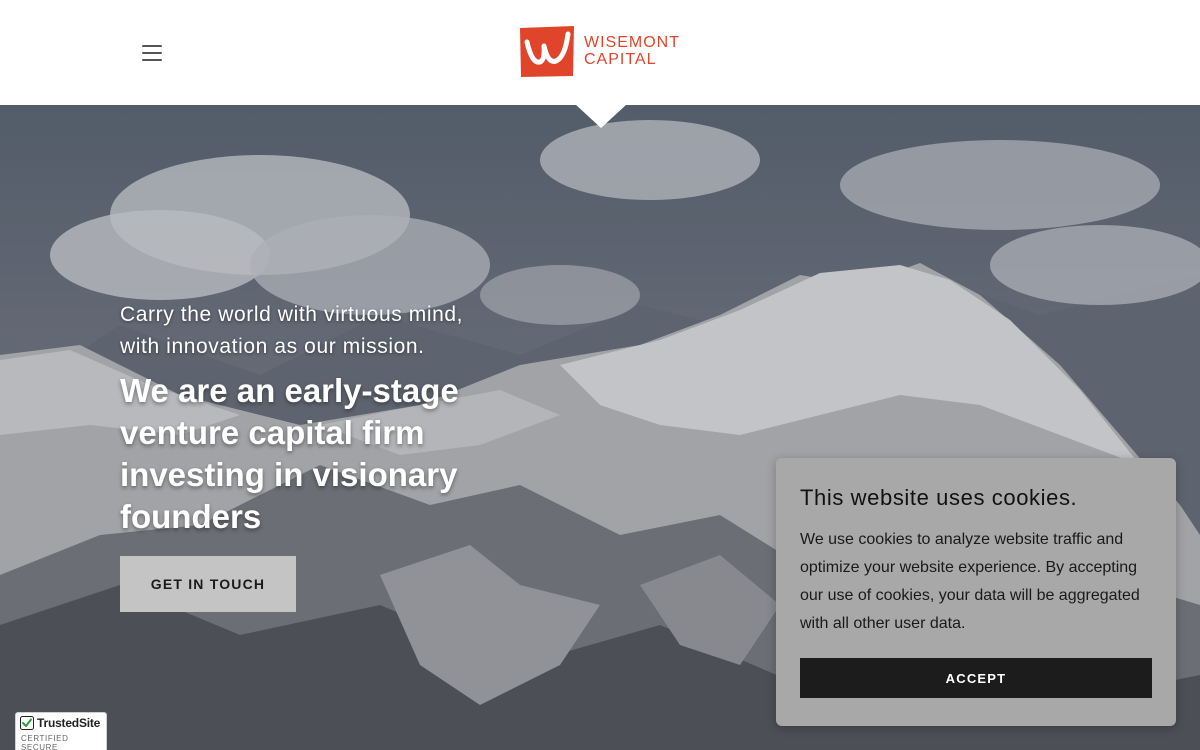  I want to click on trusted-site-badge: TrustedSite CERTIFIED SECURE, so click(61, 731).